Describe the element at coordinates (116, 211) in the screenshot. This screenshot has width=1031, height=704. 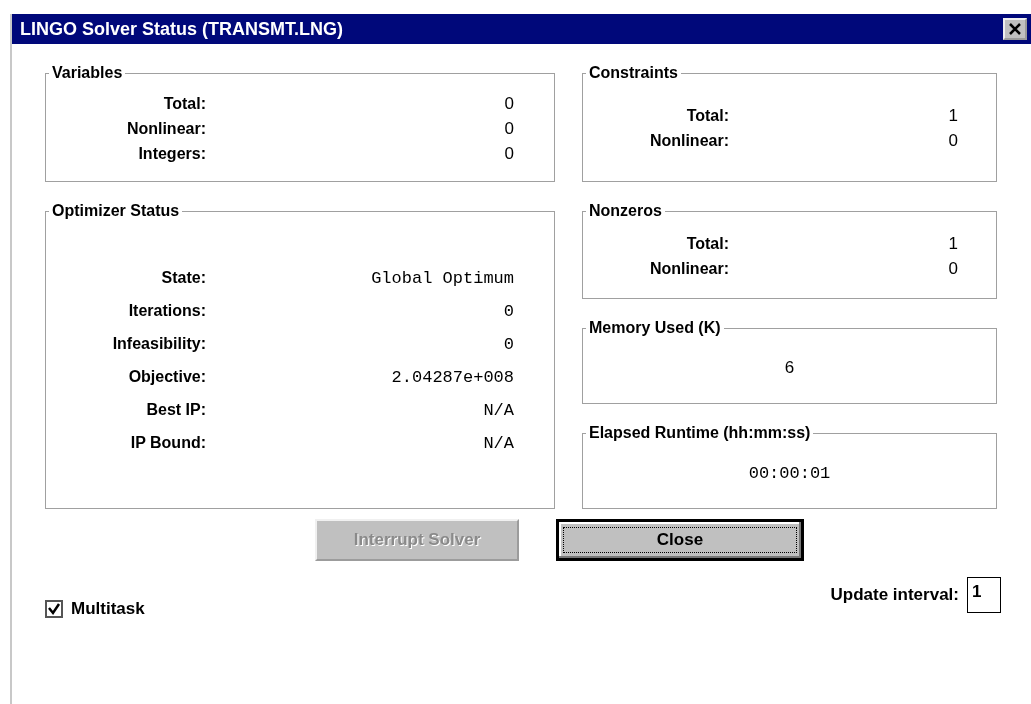
I see `group-title: Optimizer Status` at that location.